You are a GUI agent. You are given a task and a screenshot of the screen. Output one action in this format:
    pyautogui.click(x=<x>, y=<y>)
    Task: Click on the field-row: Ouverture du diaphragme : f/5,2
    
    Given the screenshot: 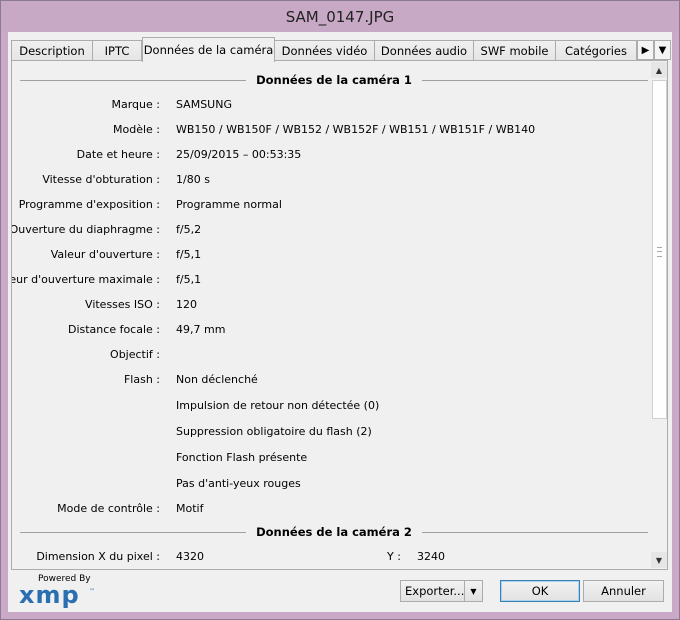 What is the action you would take?
    pyautogui.click(x=330, y=231)
    